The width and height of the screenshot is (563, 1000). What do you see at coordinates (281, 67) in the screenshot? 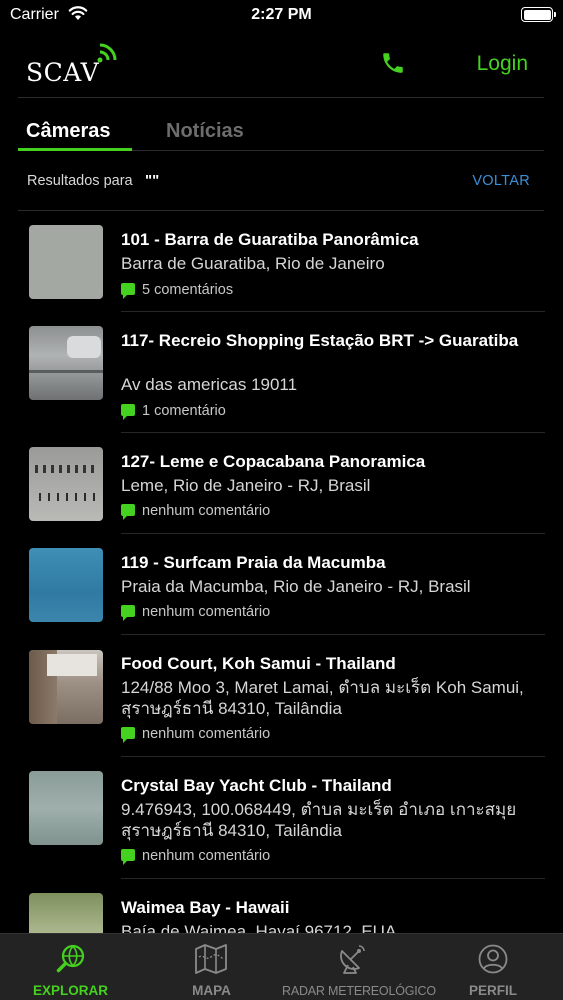
I see `app-header: SCAV Login` at bounding box center [281, 67].